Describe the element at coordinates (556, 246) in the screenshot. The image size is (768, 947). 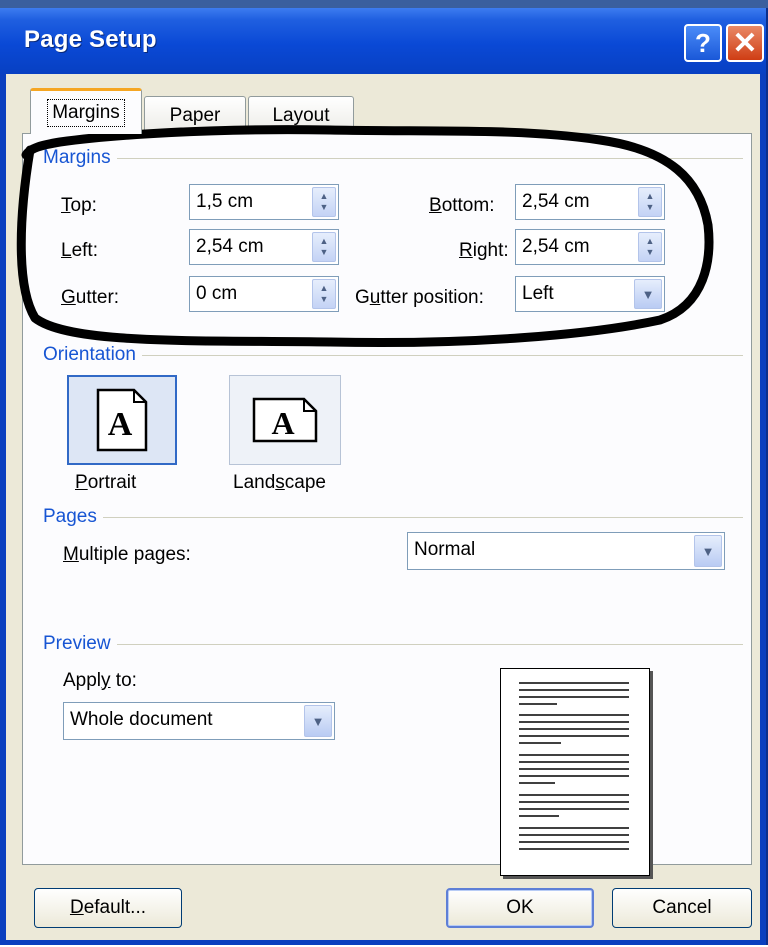
I see `right-margin-value: 2,54 cm` at that location.